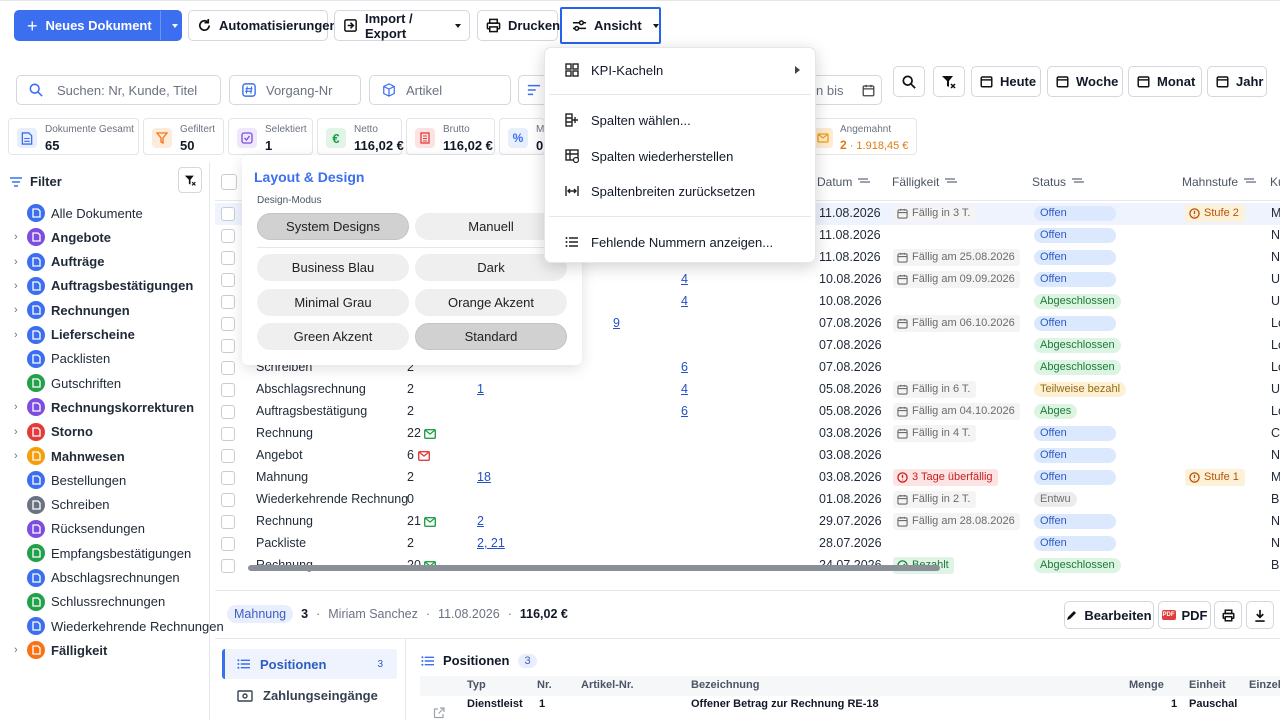  I want to click on tab-payments: Zahlungseingänge, so click(307, 695).